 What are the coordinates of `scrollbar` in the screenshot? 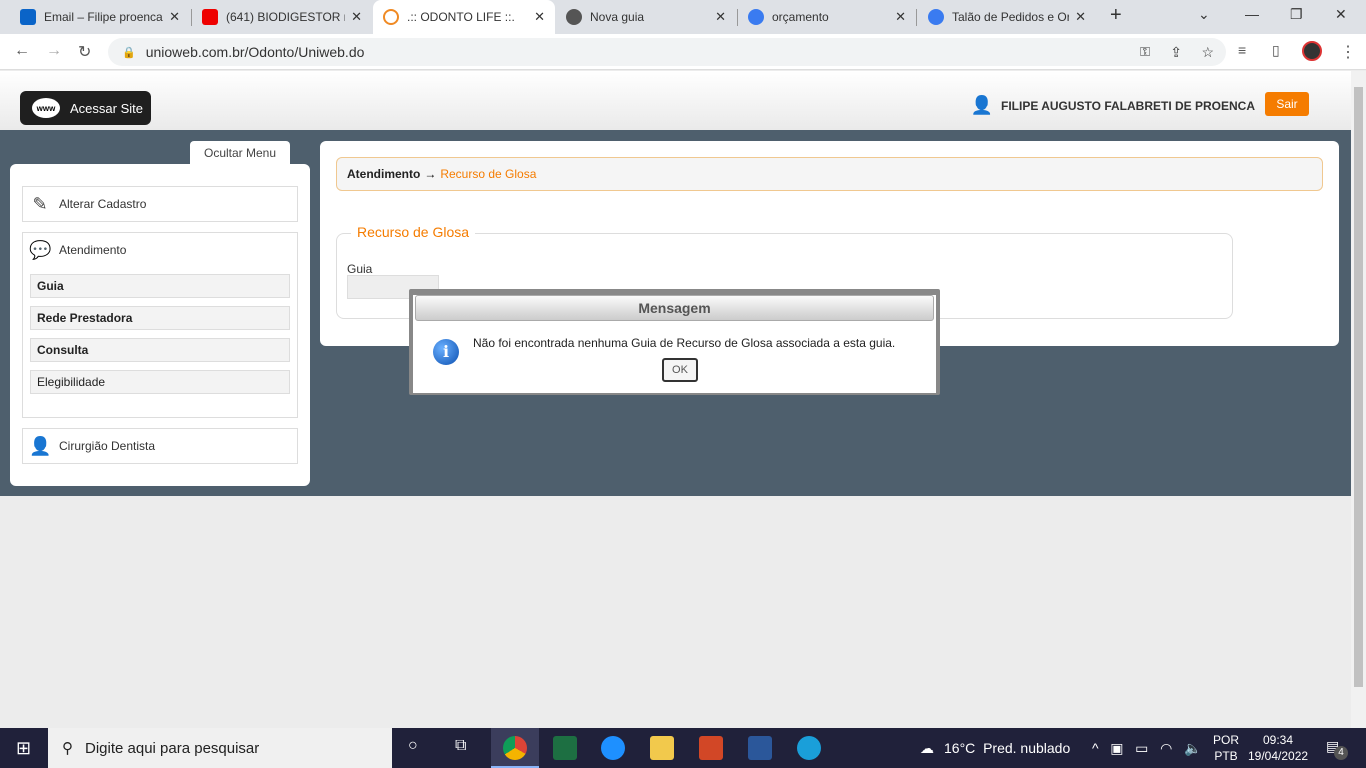 It's located at (1358, 399).